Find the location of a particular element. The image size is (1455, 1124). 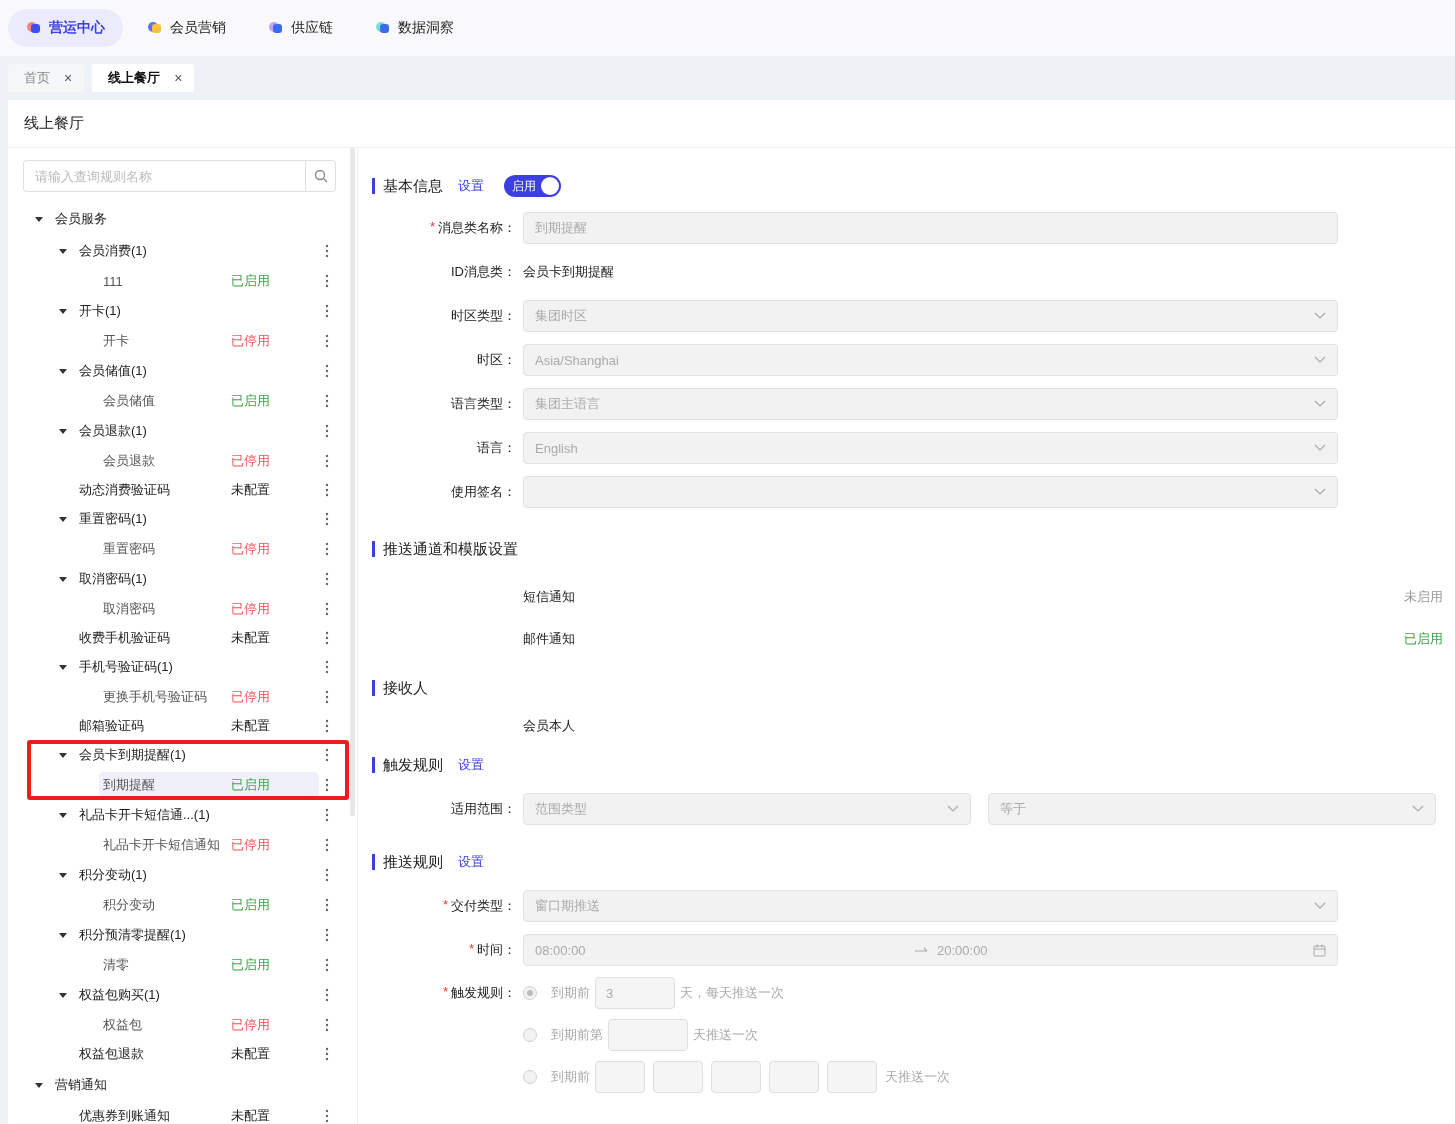

tree-item: 积分预清零提醒(1) is located at coordinates (199, 935).